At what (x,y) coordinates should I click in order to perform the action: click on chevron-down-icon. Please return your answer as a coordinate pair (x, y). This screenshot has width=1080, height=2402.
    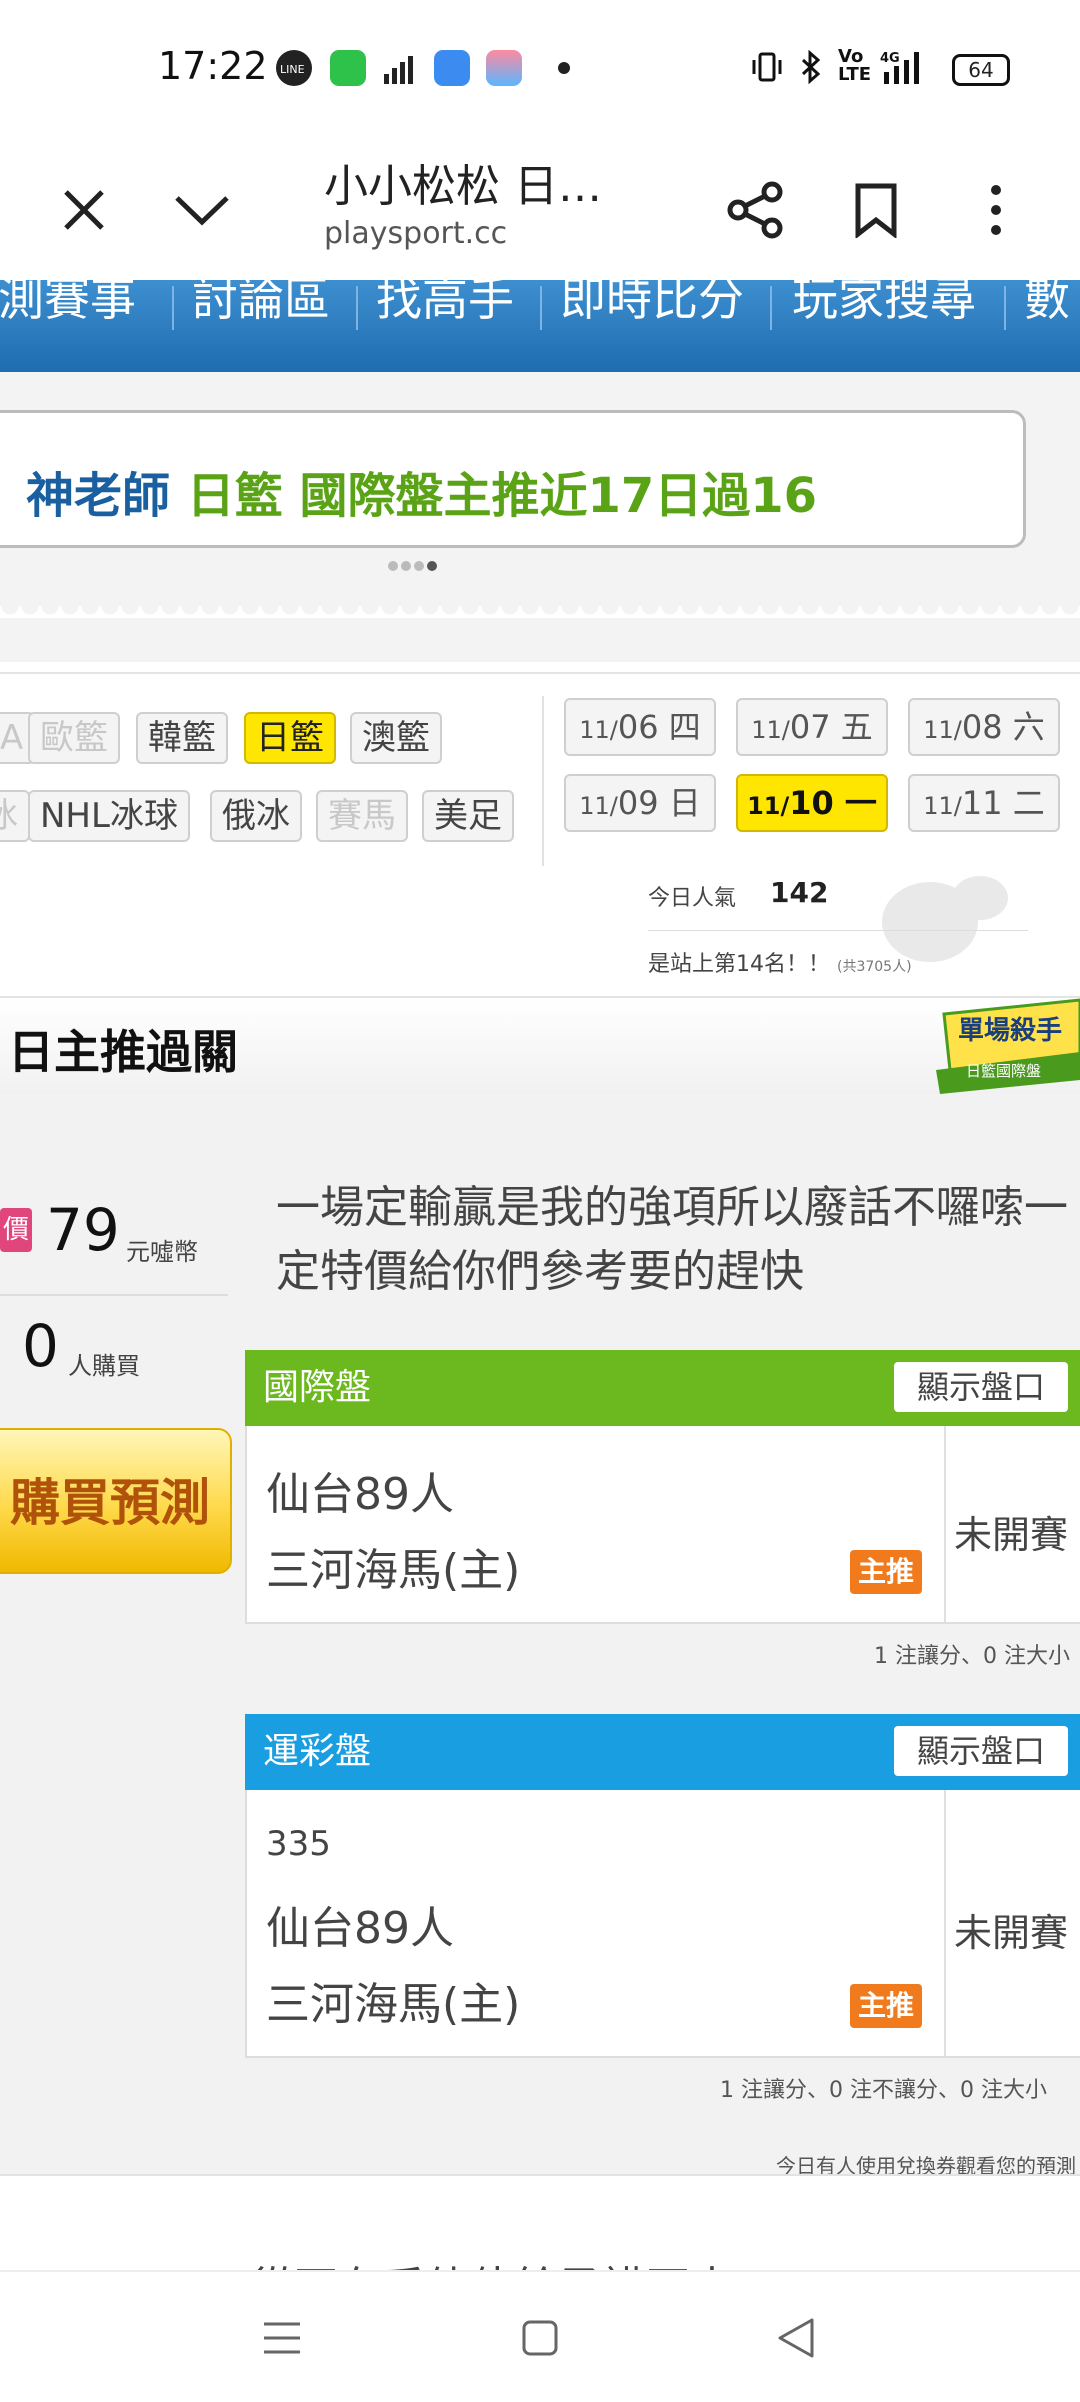
    Looking at the image, I should click on (202, 210).